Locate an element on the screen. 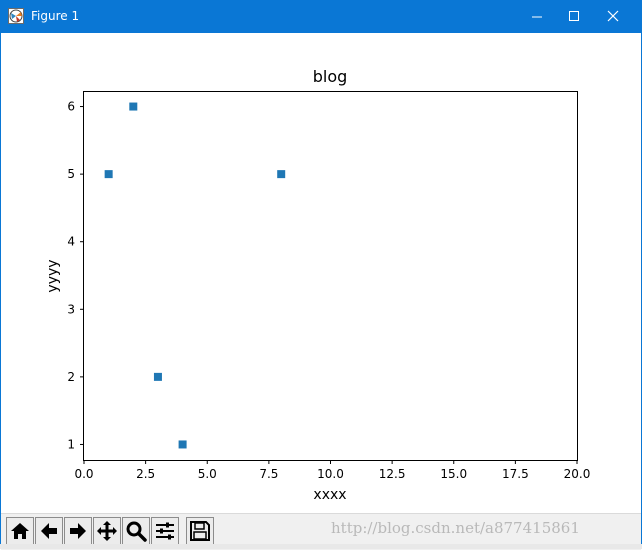 This screenshot has width=642, height=550. x-tick-label: 2.5 is located at coordinates (145, 474).